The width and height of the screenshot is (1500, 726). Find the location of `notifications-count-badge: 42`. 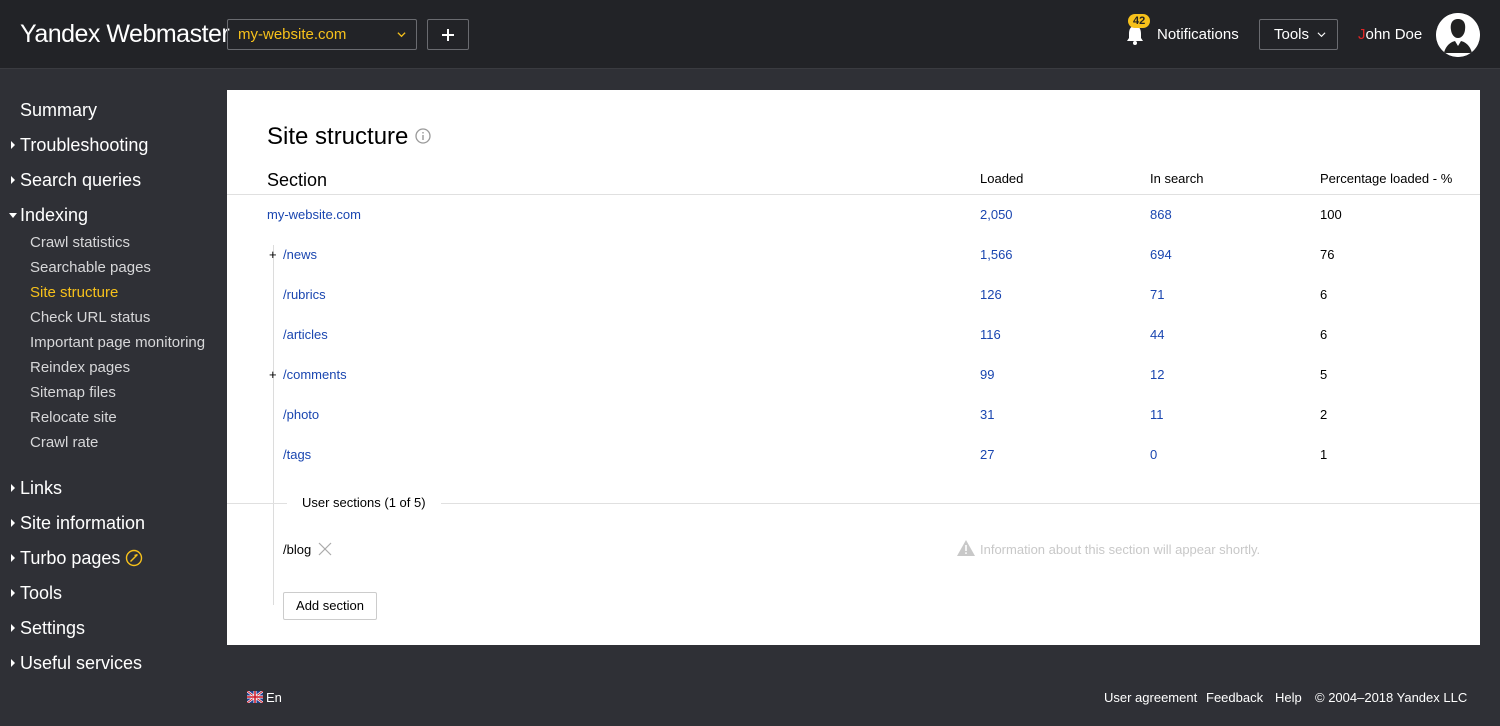

notifications-count-badge: 42 is located at coordinates (1139, 21).